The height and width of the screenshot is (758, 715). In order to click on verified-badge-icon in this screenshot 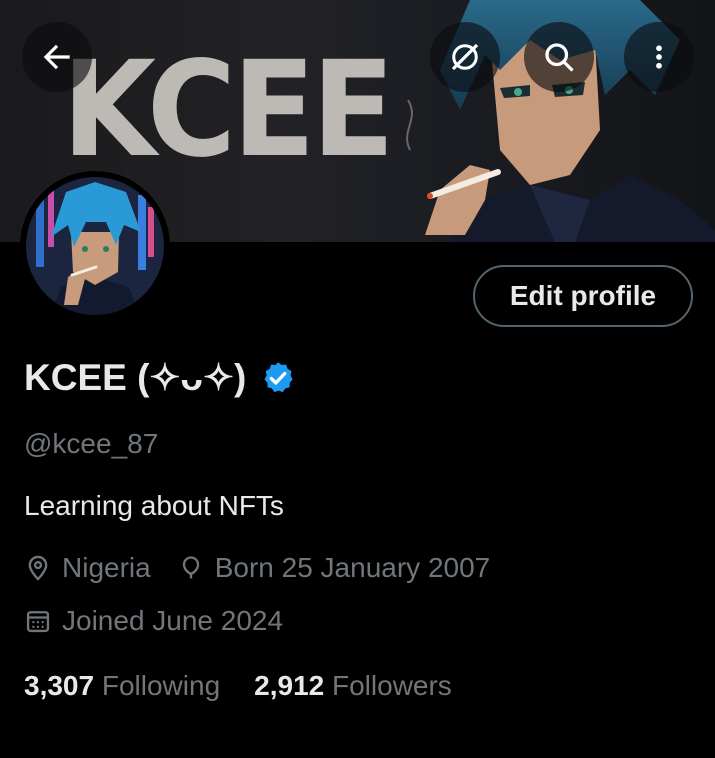, I will do `click(279, 376)`.